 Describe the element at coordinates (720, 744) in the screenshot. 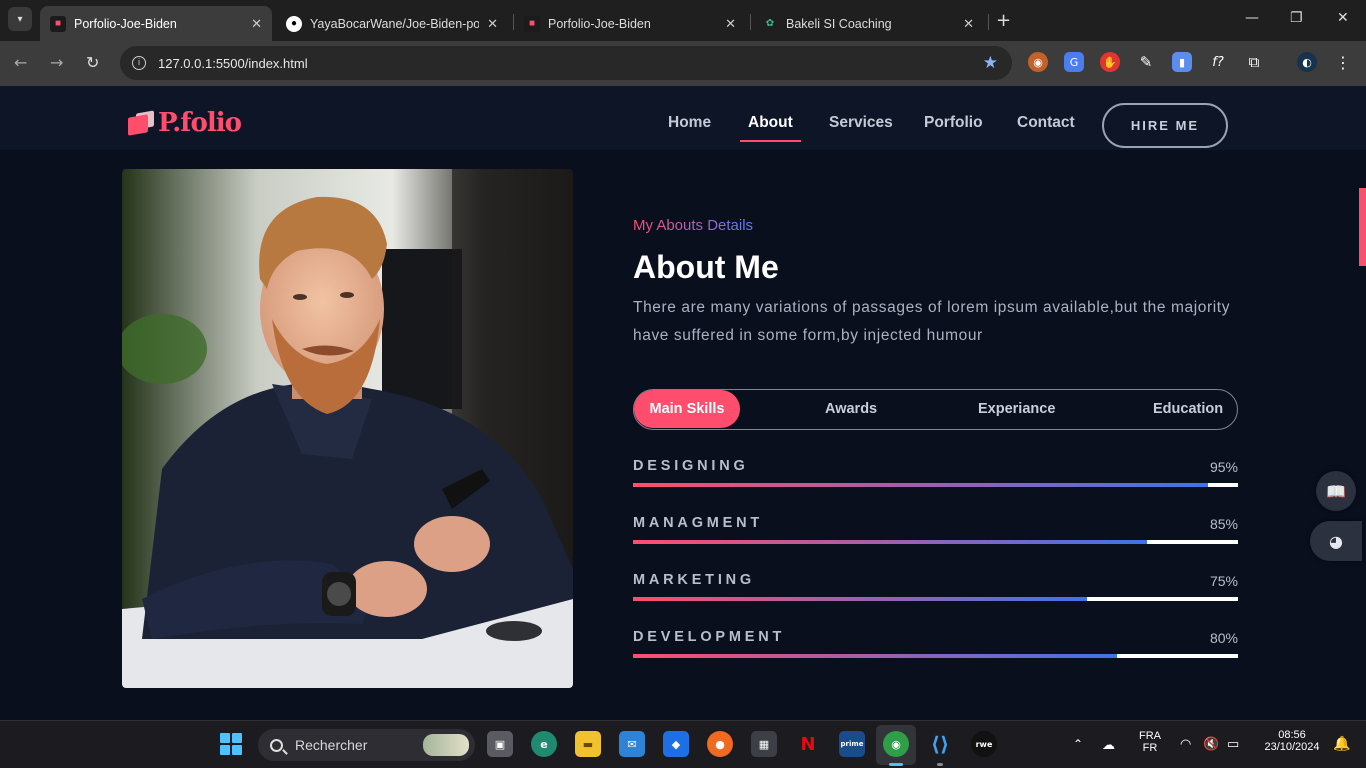

I see `firefox-icon: ●` at that location.